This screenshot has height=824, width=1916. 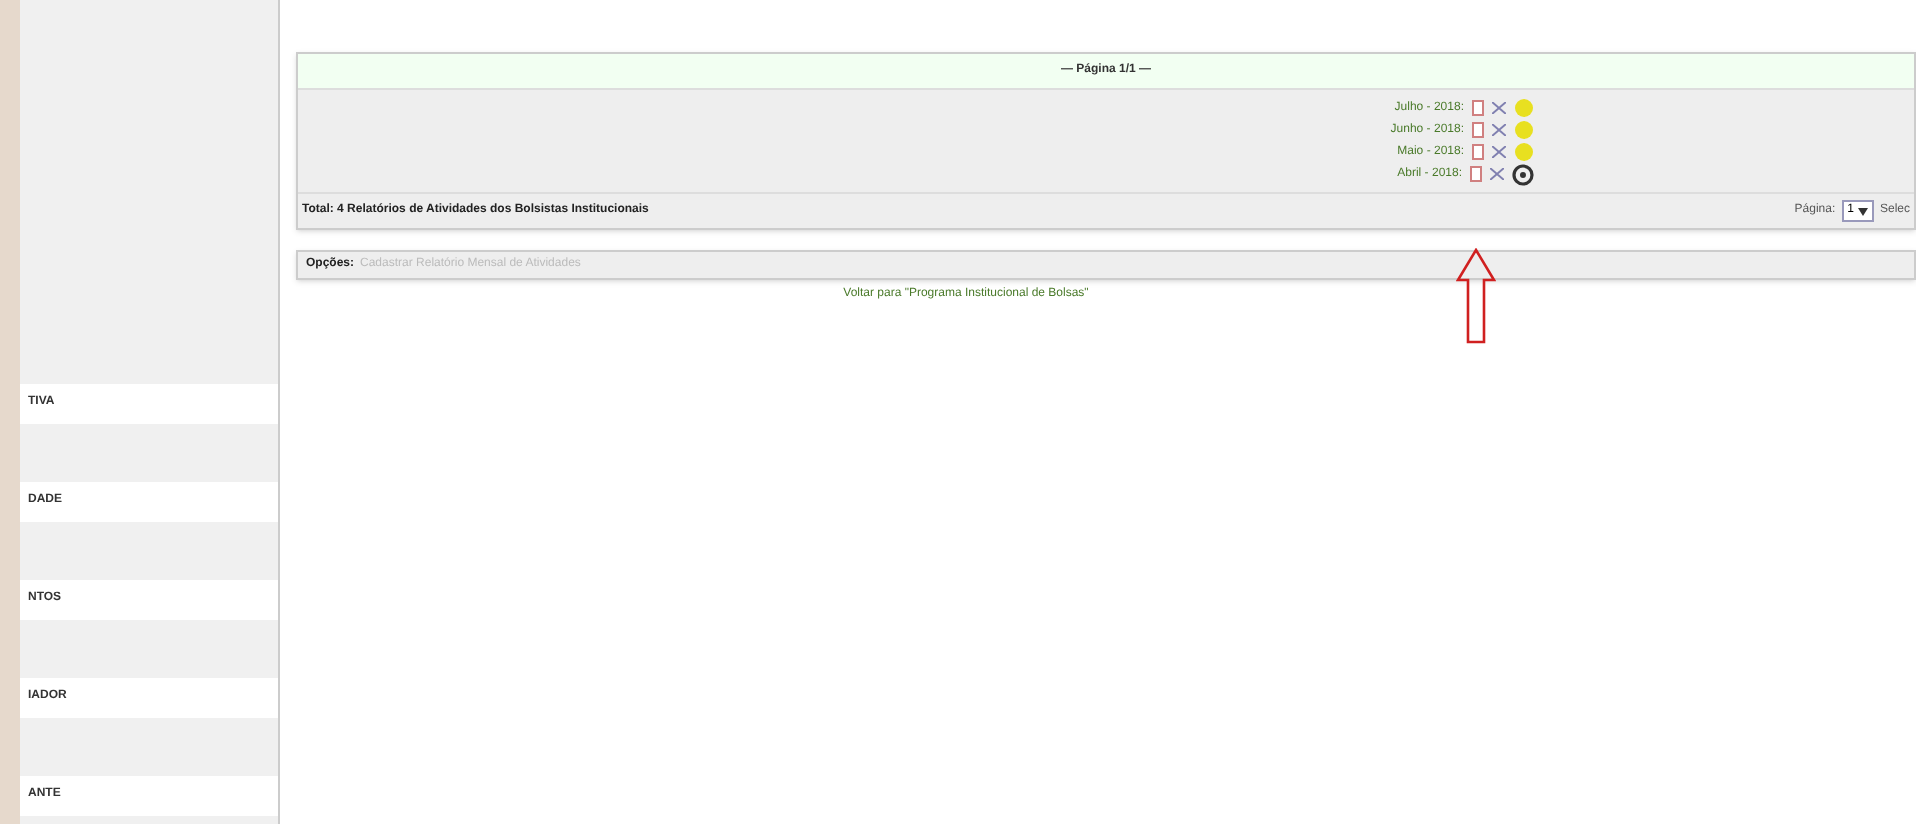 What do you see at coordinates (1476, 296) in the screenshot?
I see `up-arrow-drawing` at bounding box center [1476, 296].